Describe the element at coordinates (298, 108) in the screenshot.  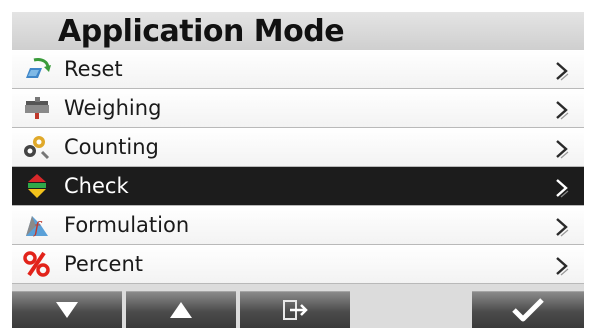
I see `menu-item-weighing: Weighing` at that location.